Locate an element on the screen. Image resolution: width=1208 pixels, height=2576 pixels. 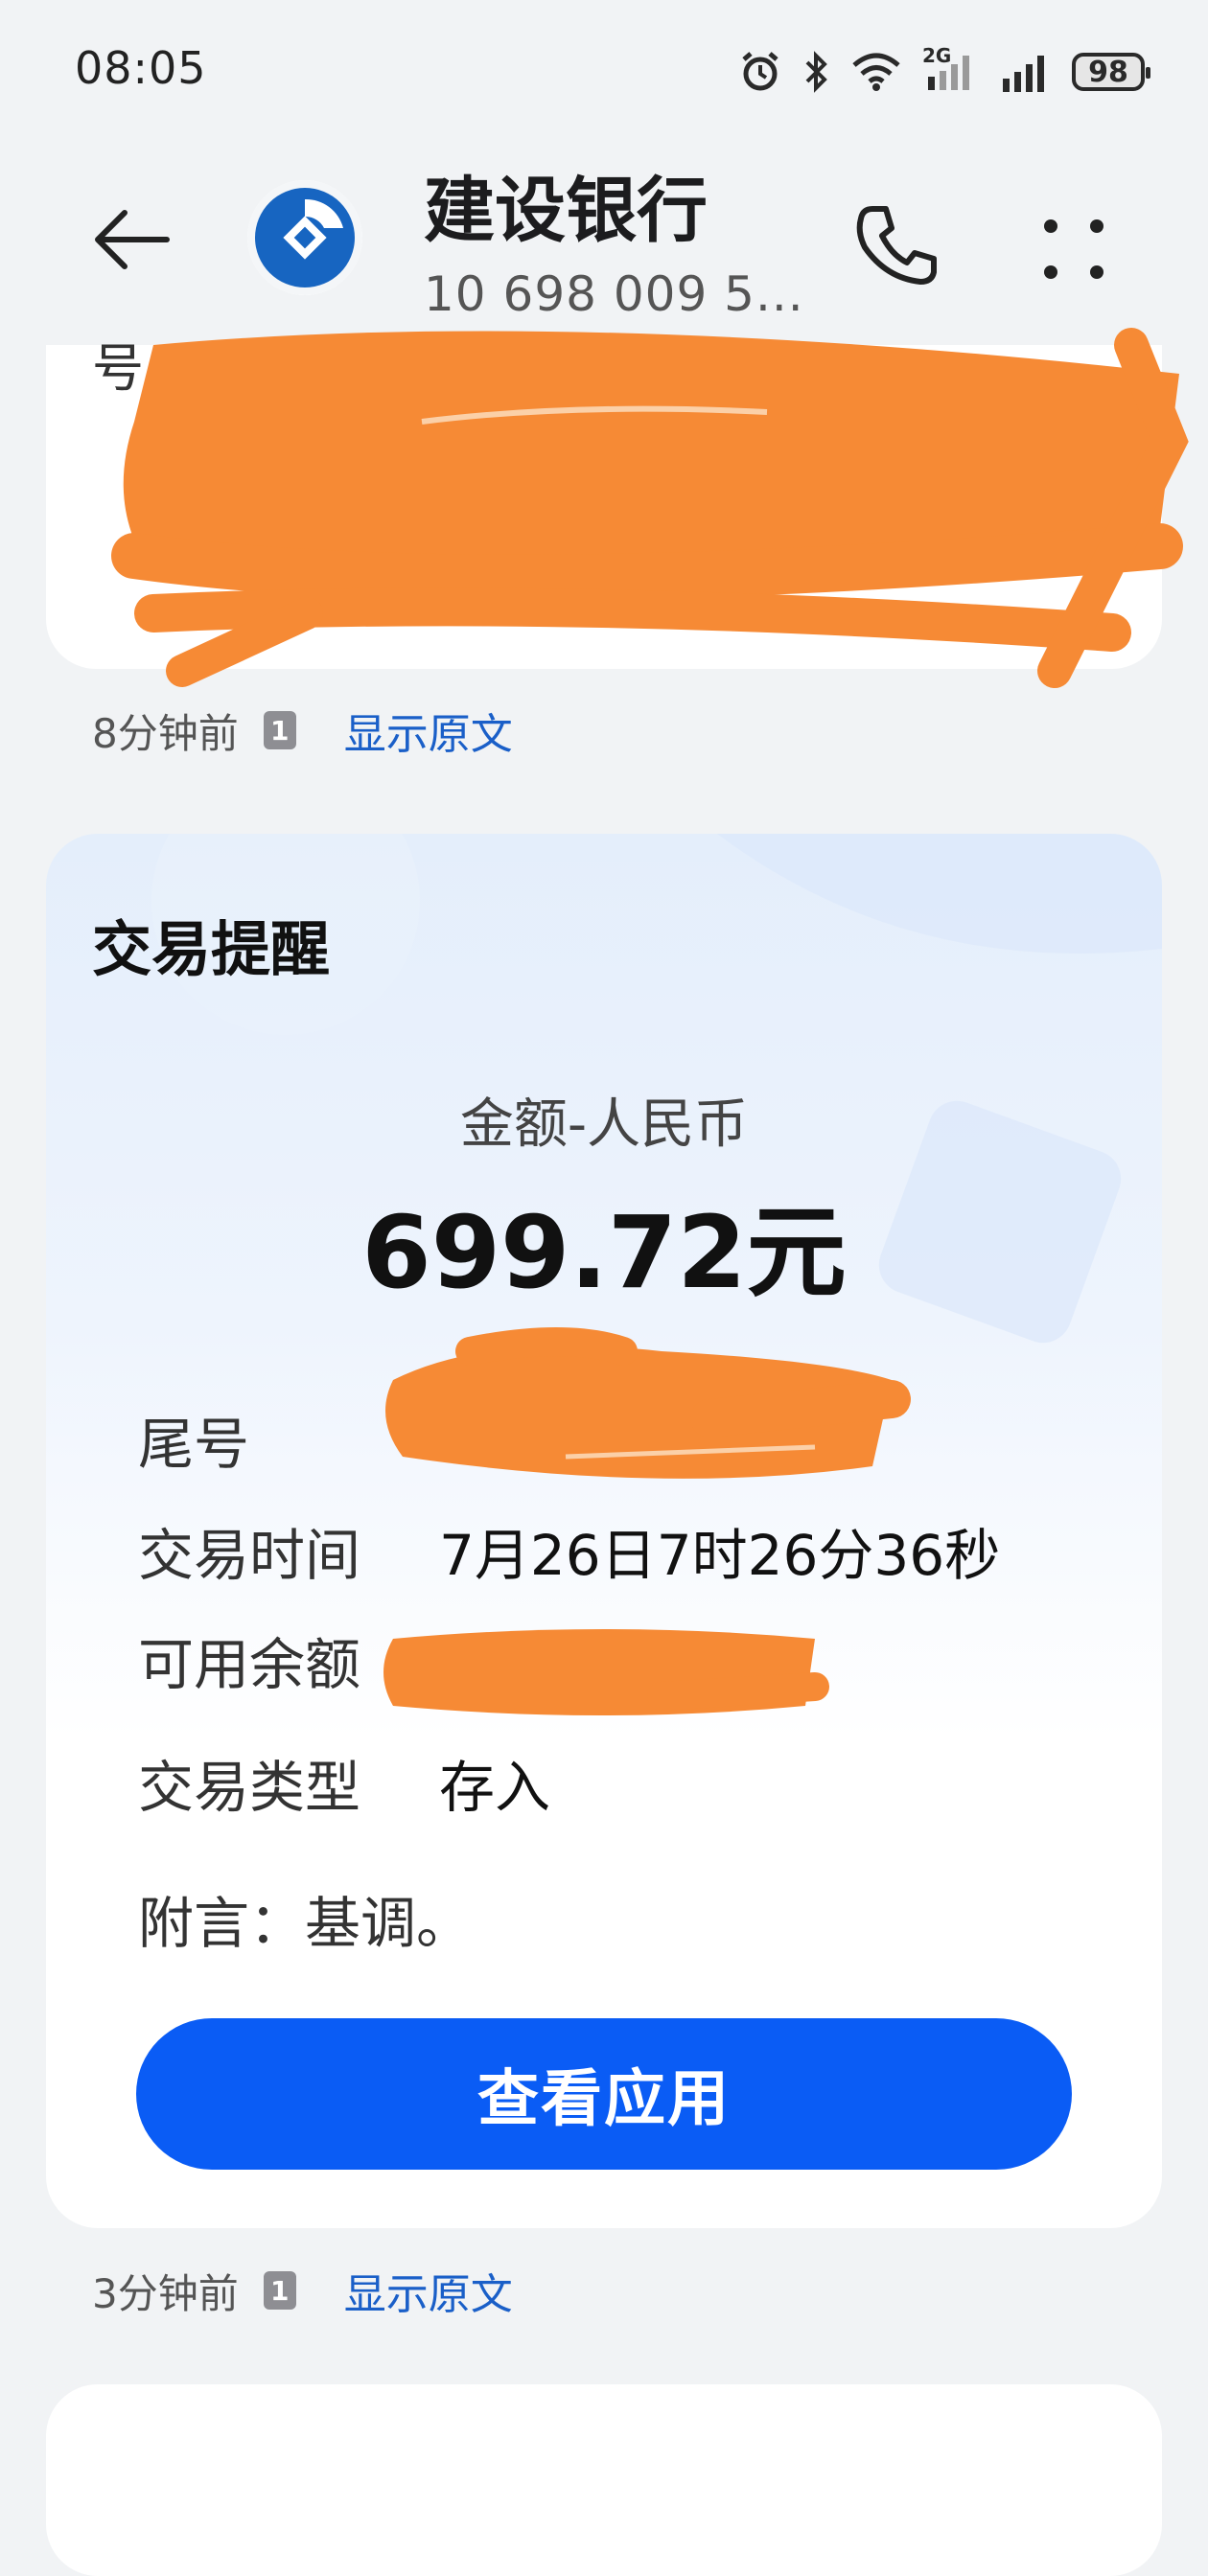
transaction-time-value: 7月26日7时26分36秒 is located at coordinates (720, 1555).